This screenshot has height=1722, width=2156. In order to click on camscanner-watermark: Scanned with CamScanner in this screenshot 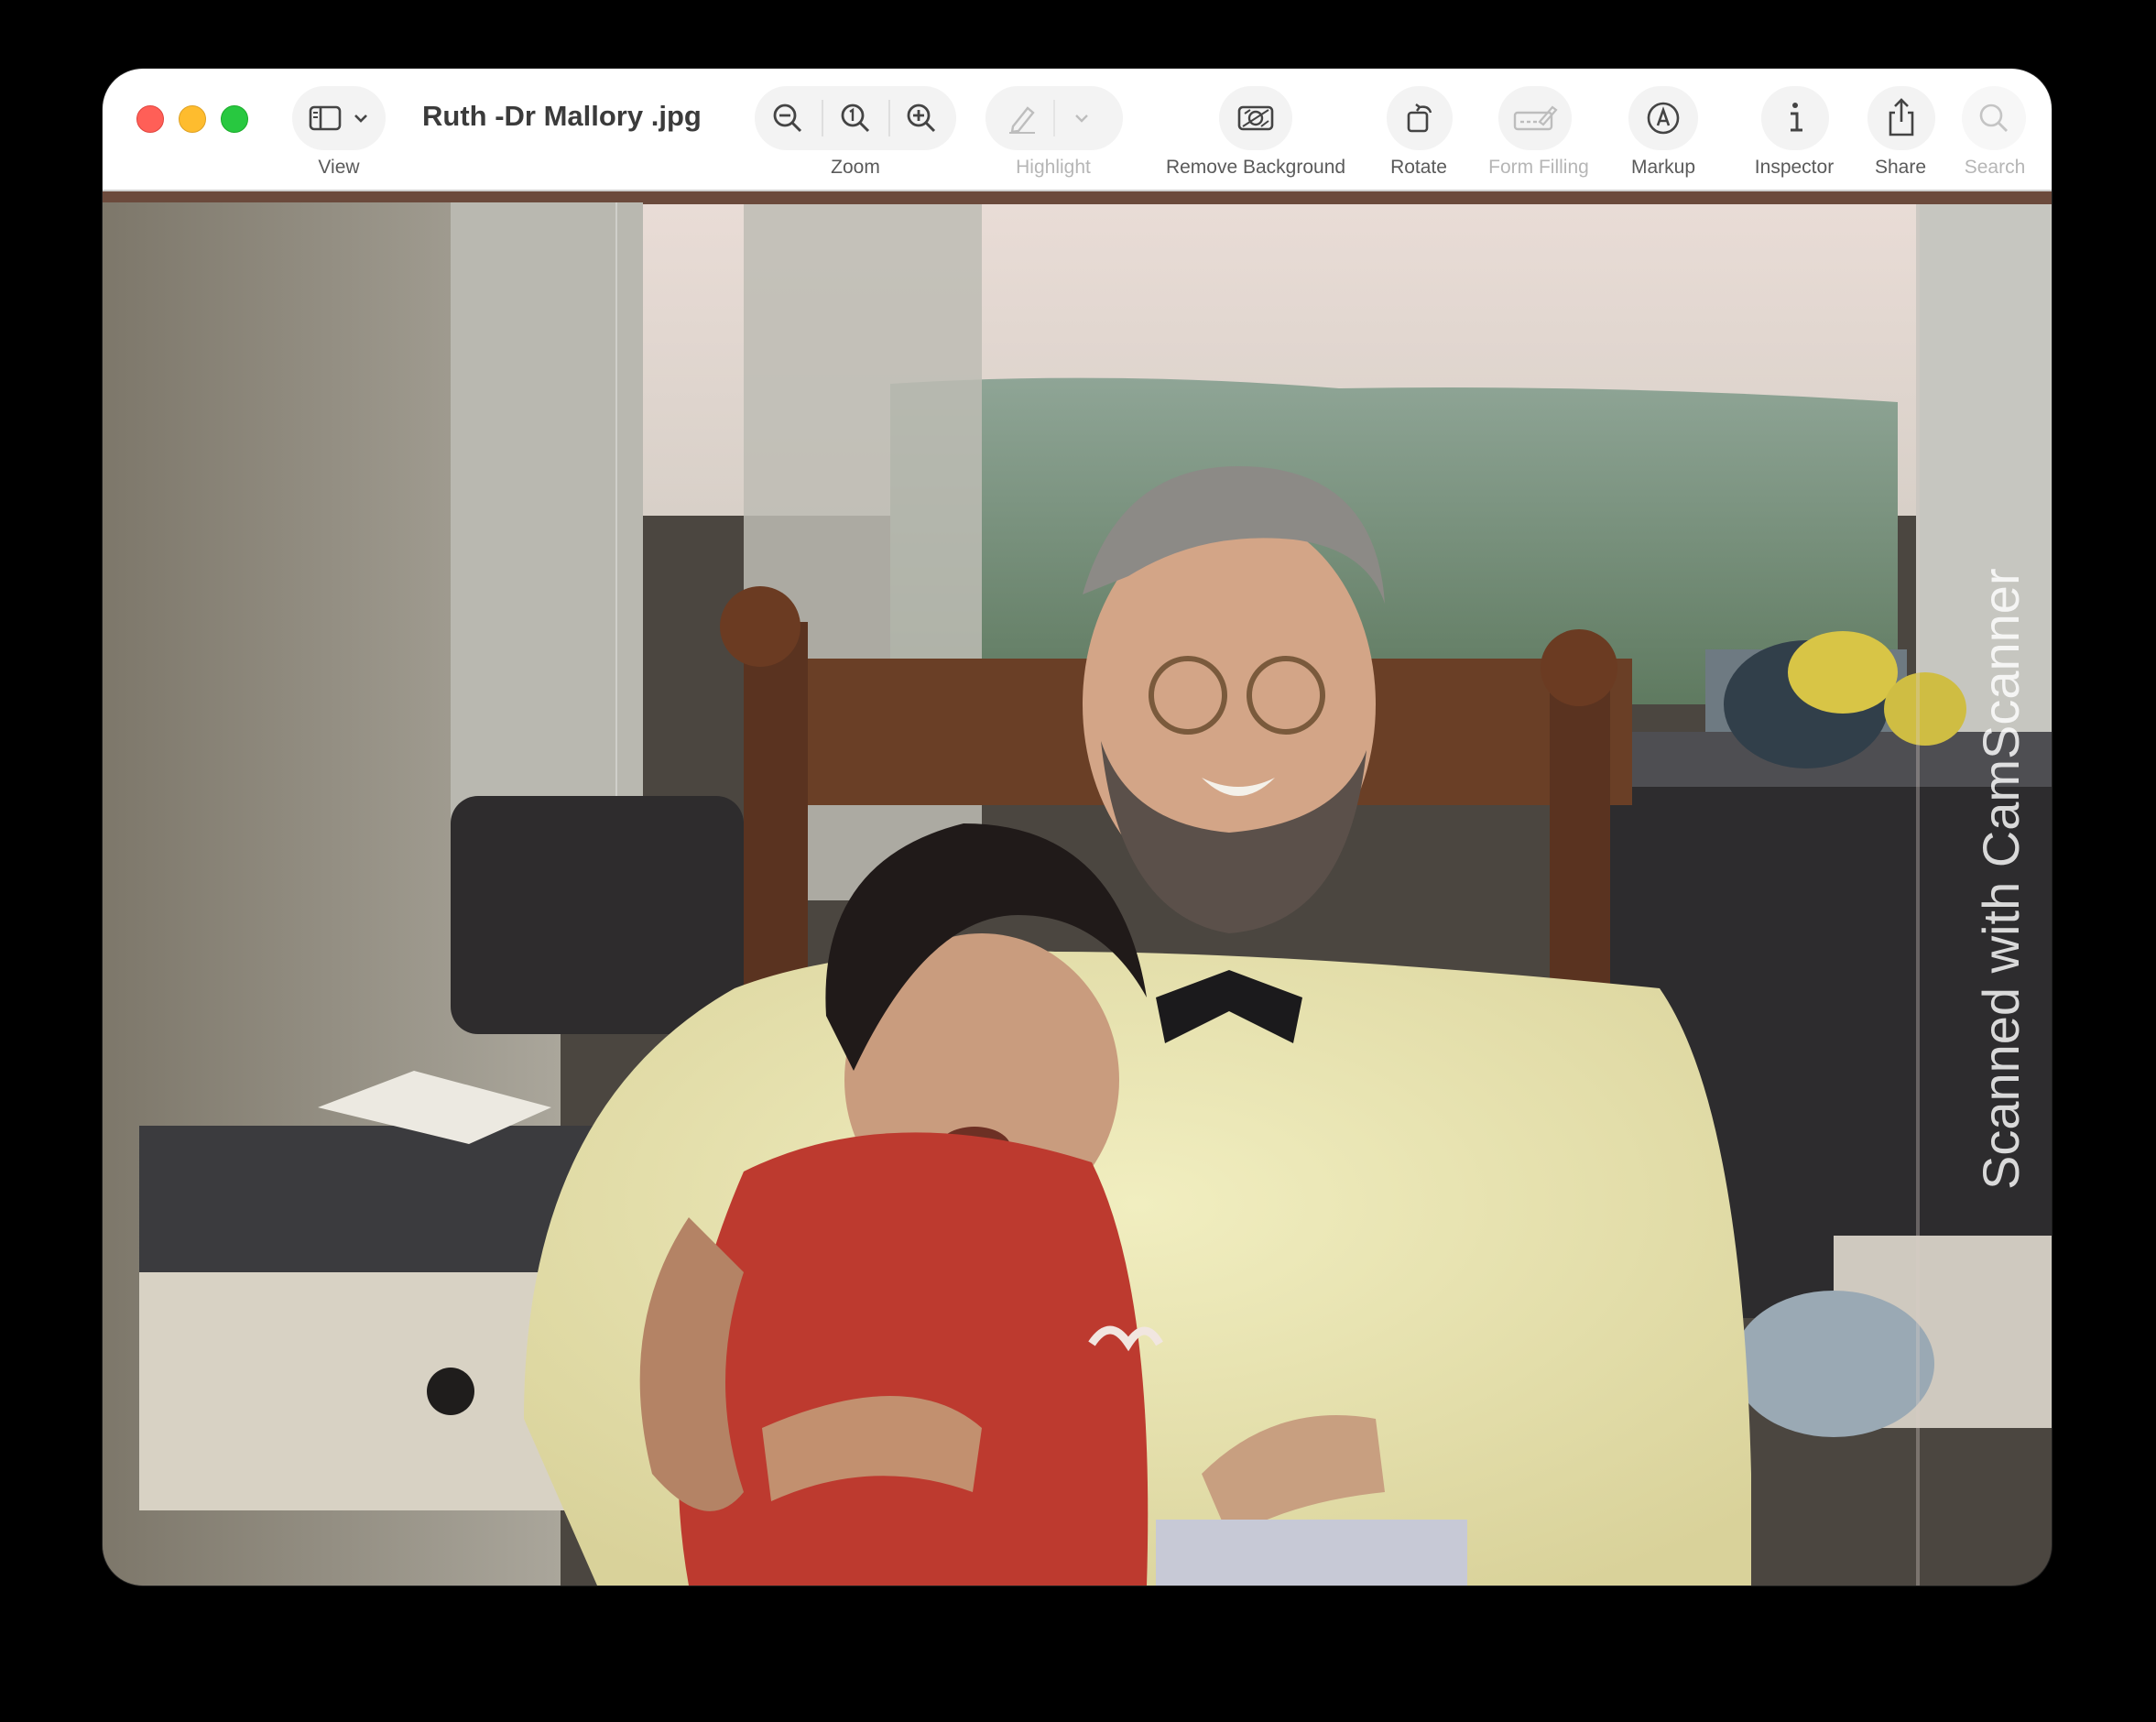, I will do `click(2001, 879)`.